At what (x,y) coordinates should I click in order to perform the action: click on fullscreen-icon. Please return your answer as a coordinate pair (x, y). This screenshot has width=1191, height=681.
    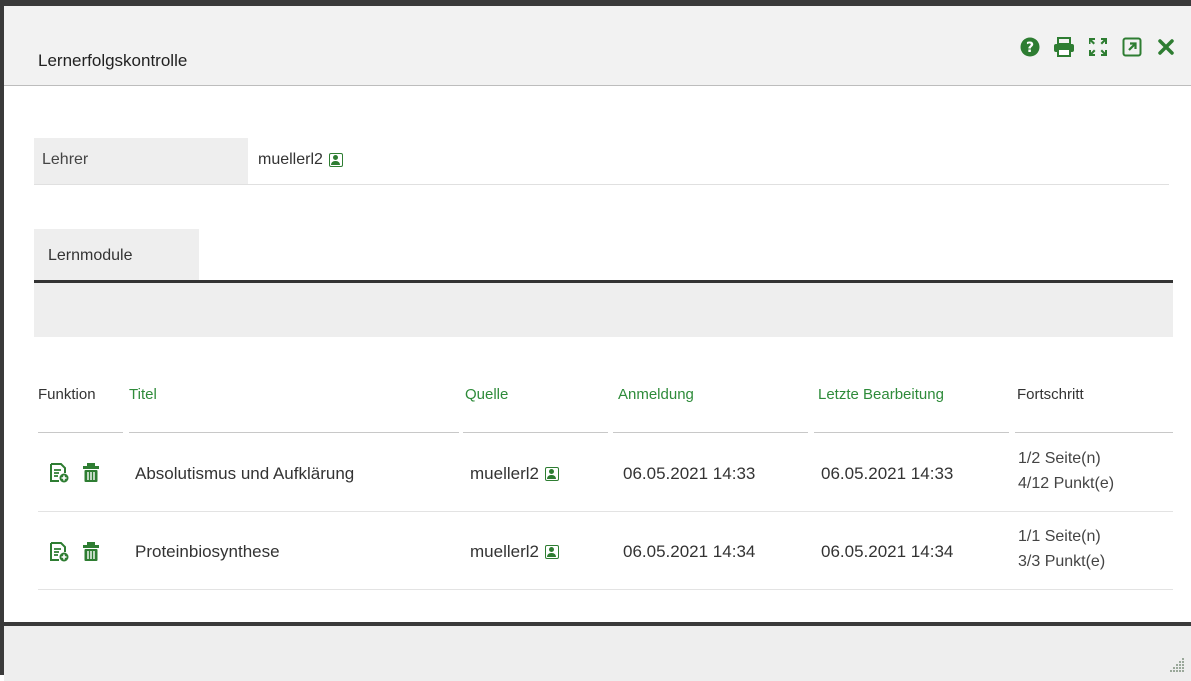
    Looking at the image, I should click on (1098, 47).